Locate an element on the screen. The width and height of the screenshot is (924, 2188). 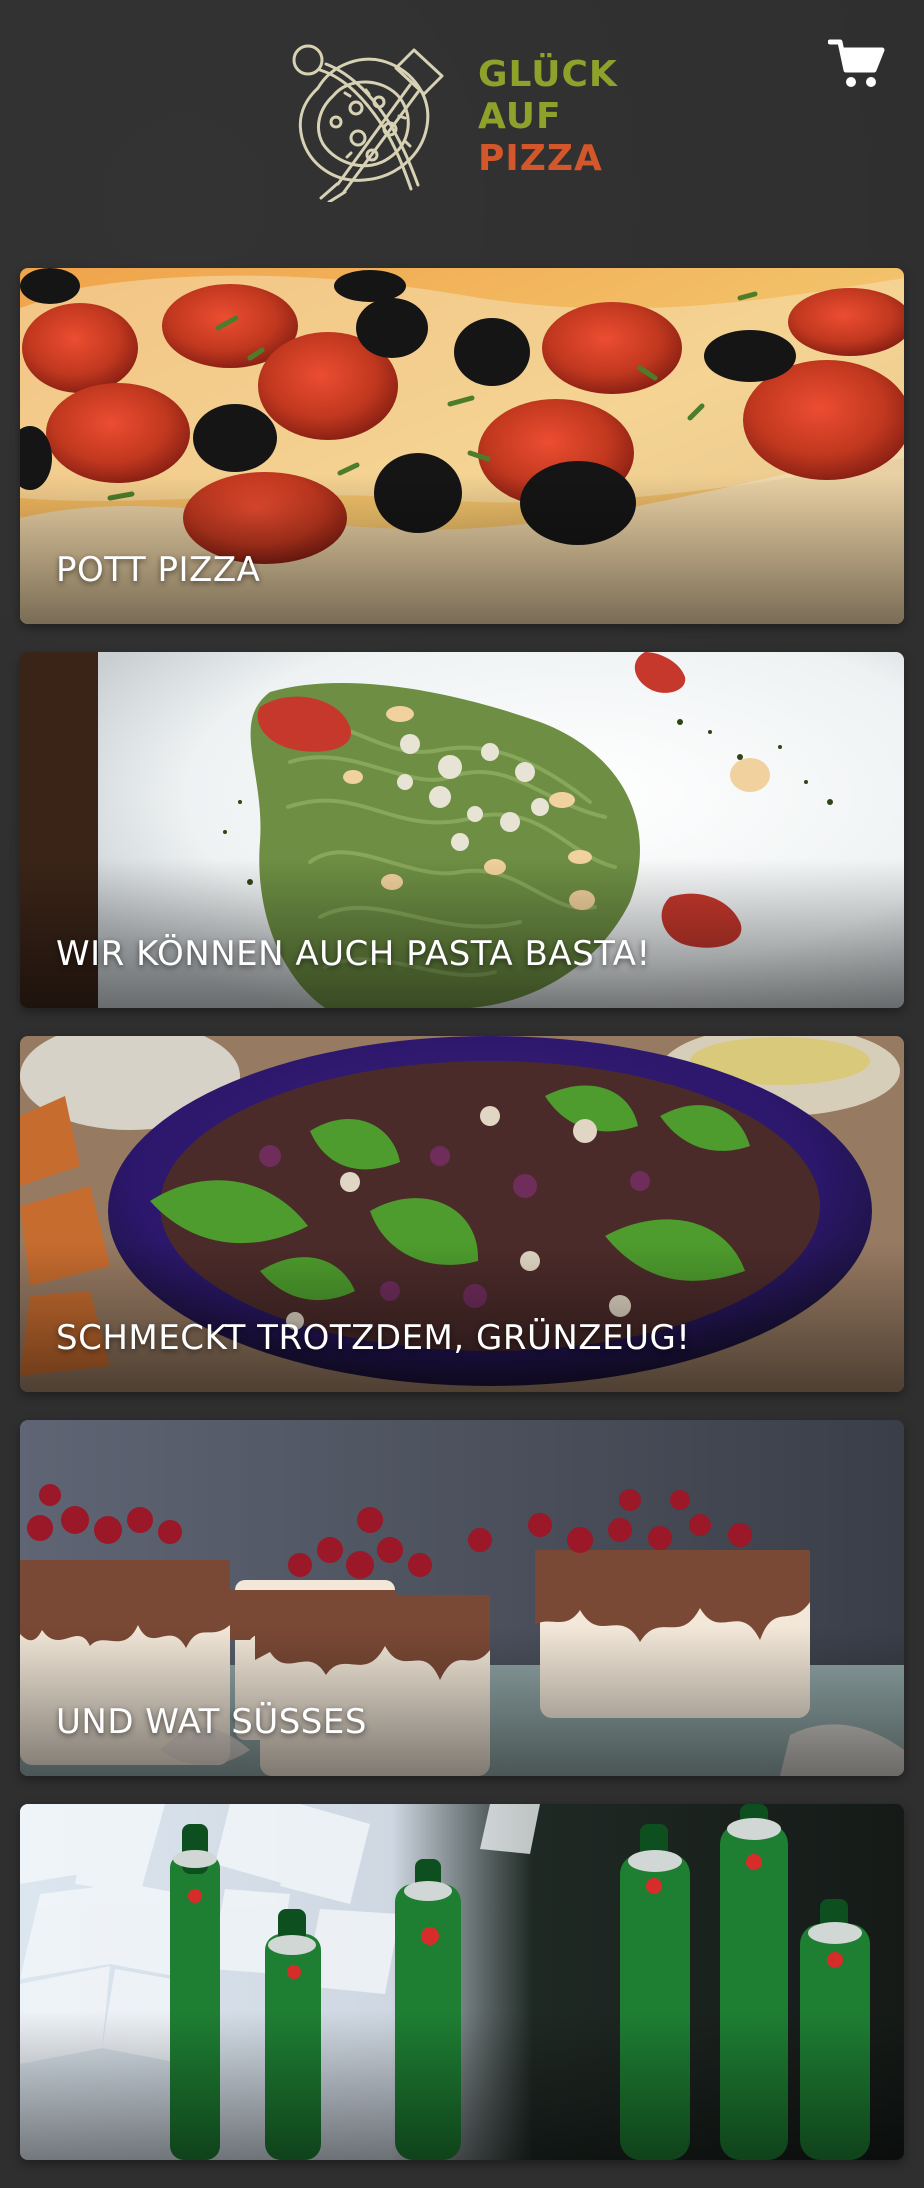
category-title: POTT PIZZA is located at coordinates (158, 570).